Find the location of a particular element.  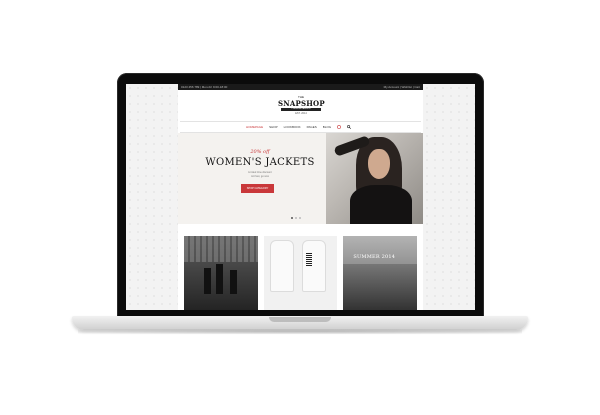

hero-subtitle-line2: Act fast, go now is located at coordinates (260, 176).